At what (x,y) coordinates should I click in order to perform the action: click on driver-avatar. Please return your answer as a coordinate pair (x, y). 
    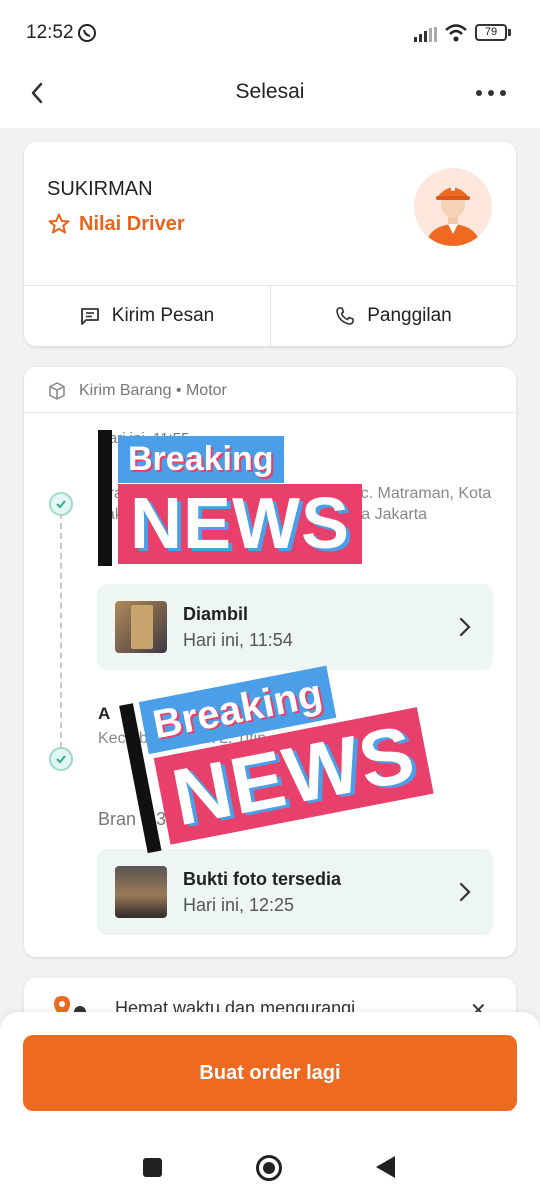
    Looking at the image, I should click on (453, 207).